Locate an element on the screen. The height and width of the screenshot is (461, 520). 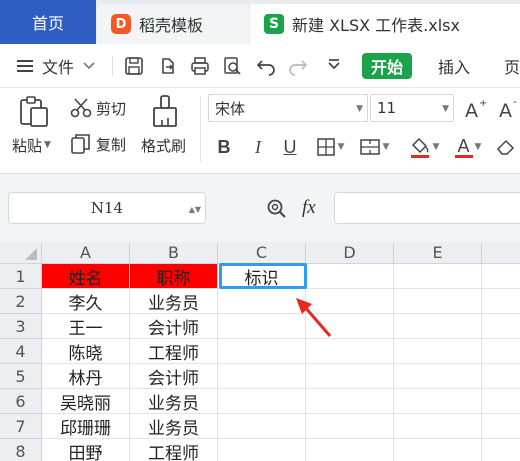
underline-button: U is located at coordinates (290, 147).